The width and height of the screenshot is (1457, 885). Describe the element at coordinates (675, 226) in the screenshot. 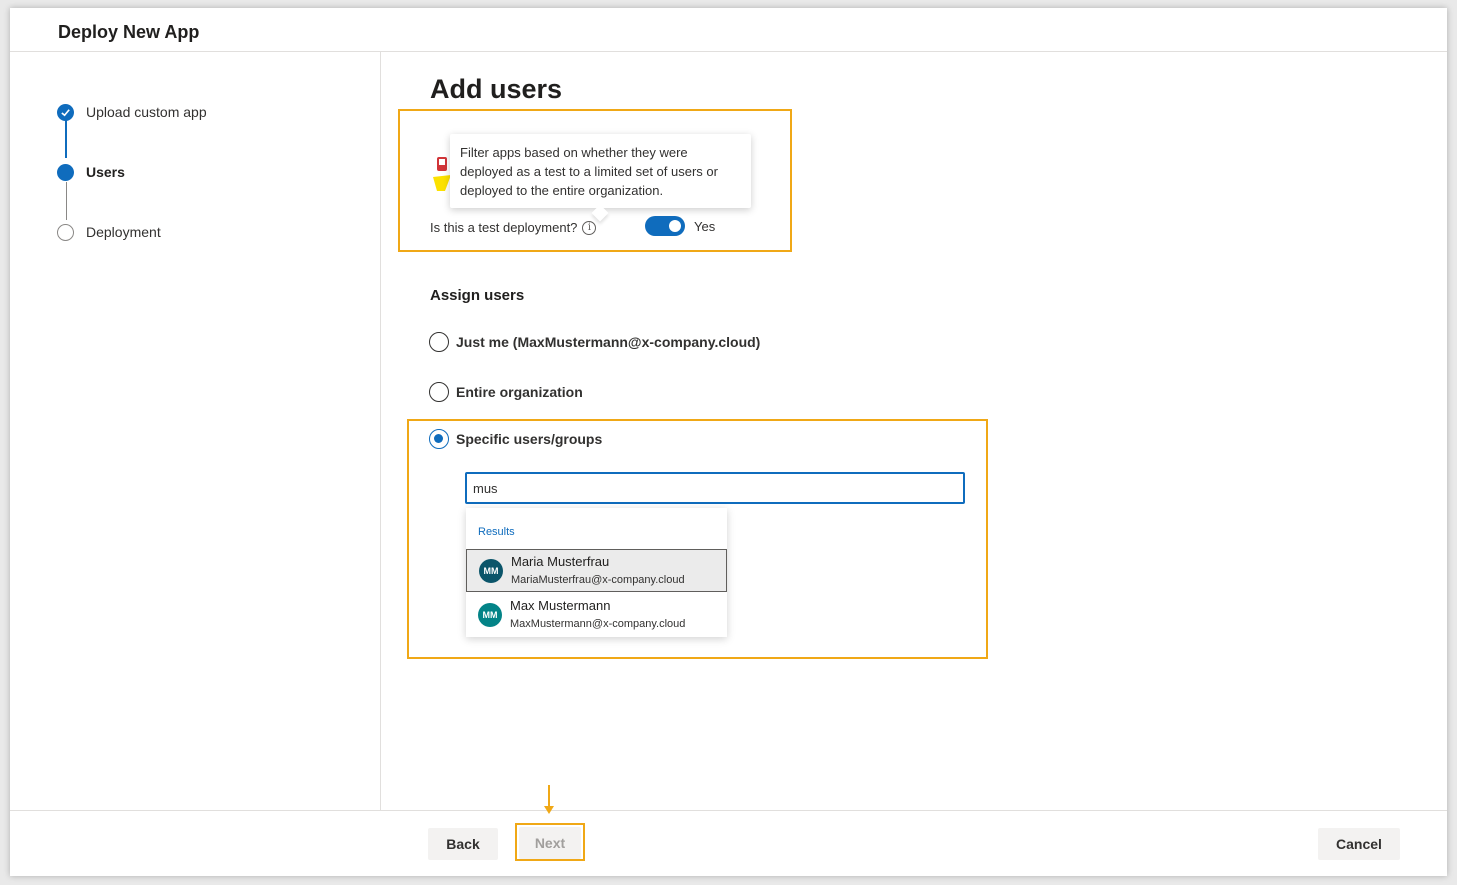

I see `toggle-knob` at that location.